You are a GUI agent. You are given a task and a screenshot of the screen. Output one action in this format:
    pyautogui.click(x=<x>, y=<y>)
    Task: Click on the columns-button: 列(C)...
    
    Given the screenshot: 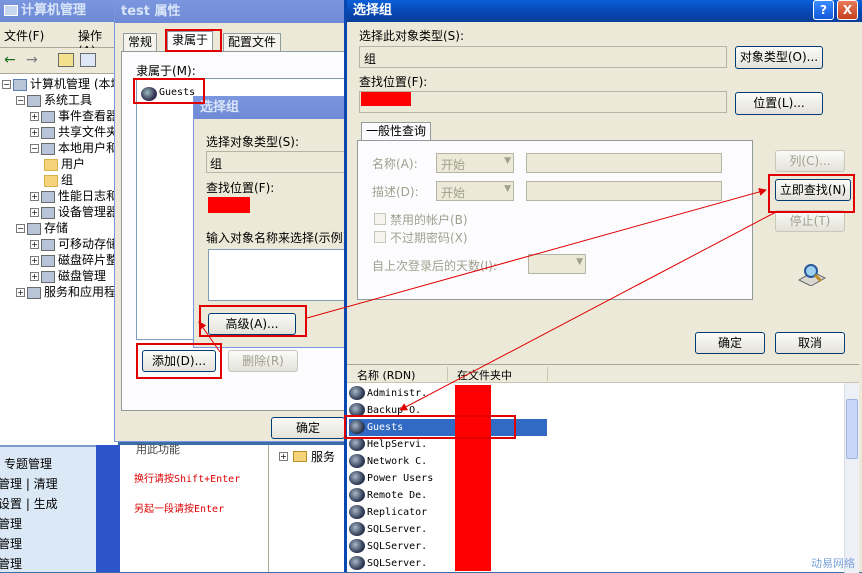 What is the action you would take?
    pyautogui.click(x=810, y=161)
    